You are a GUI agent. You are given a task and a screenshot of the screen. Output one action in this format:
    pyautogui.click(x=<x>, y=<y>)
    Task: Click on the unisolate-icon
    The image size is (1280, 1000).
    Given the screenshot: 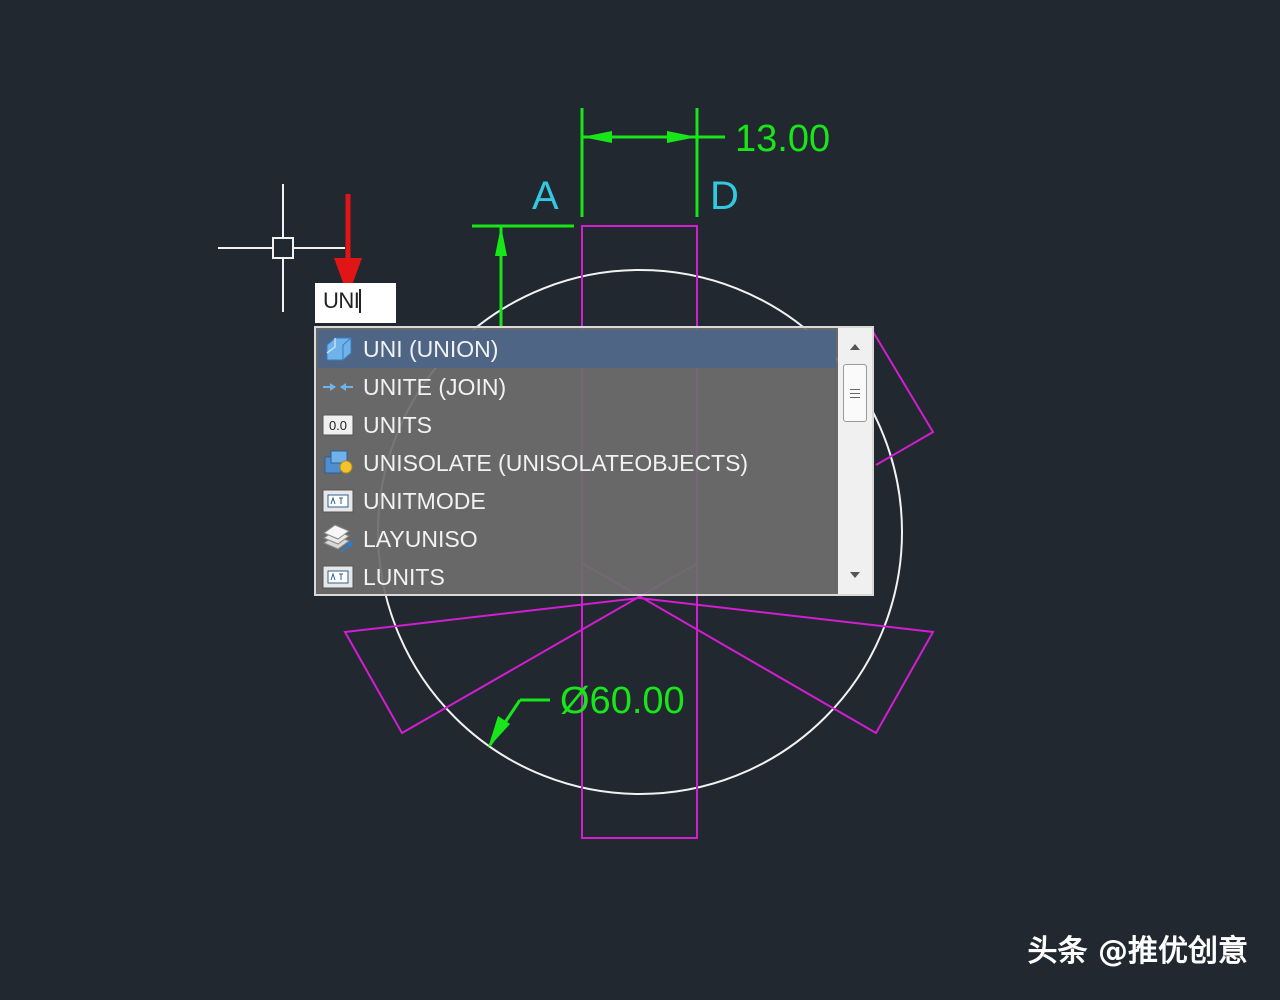 What is the action you would take?
    pyautogui.click(x=338, y=463)
    